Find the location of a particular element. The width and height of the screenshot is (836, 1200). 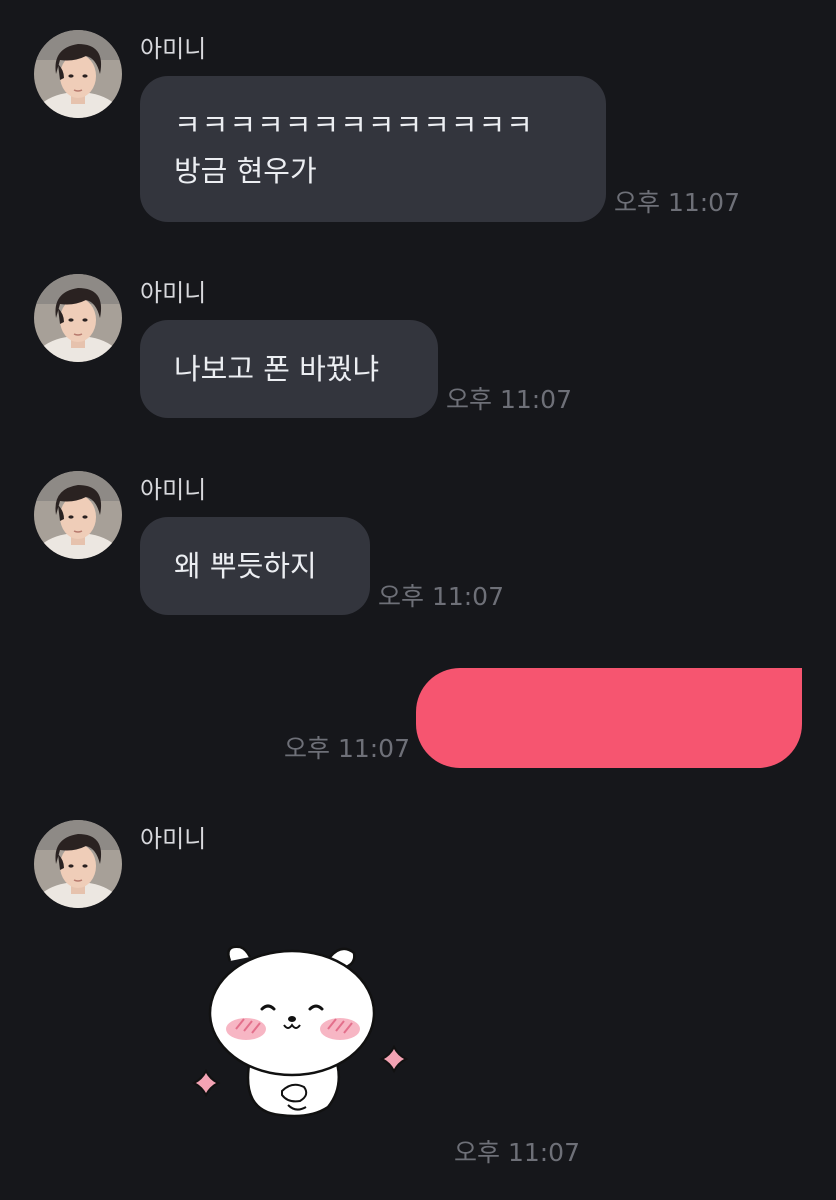

message-bubble-outgoing is located at coordinates (609, 718).